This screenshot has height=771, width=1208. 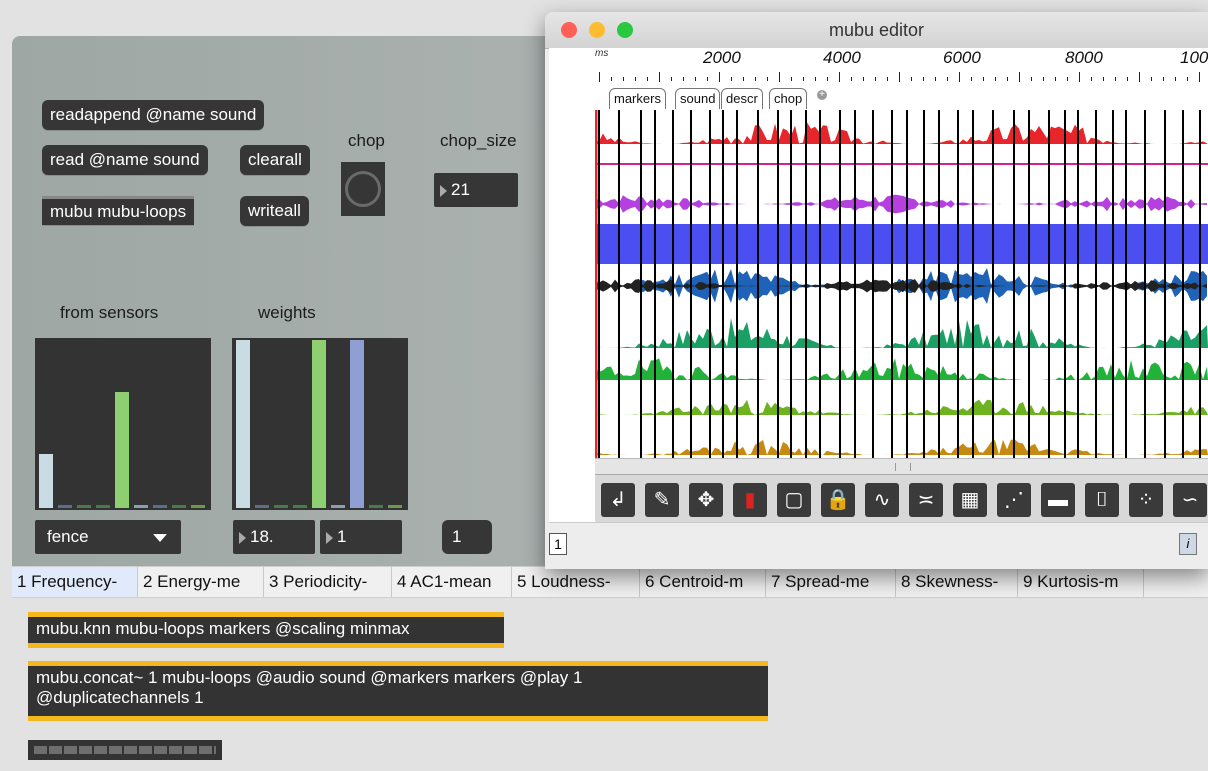 I want to click on tab-3: 3 Periodicity-, so click(x=328, y=582).